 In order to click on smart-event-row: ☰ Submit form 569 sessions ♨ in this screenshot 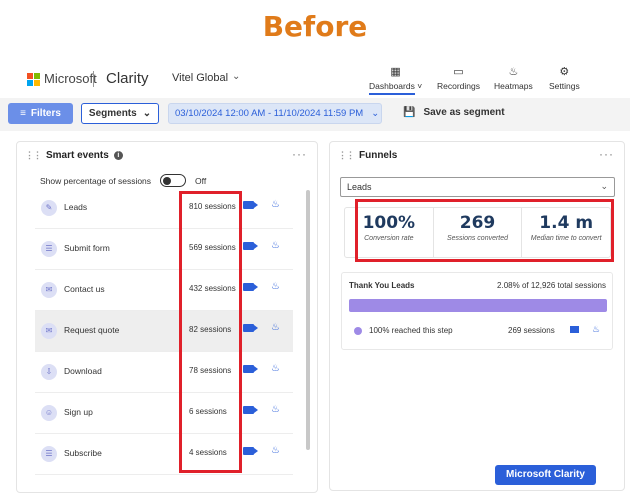, I will do `click(164, 249)`.